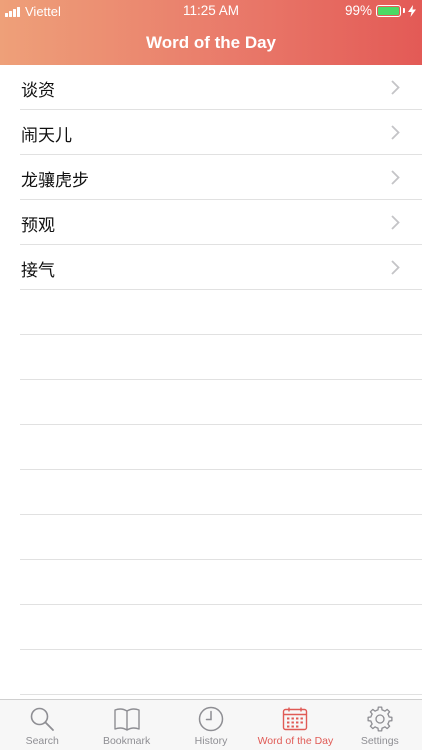 The width and height of the screenshot is (422, 750). What do you see at coordinates (211, 741) in the screenshot?
I see `tab-label: History` at bounding box center [211, 741].